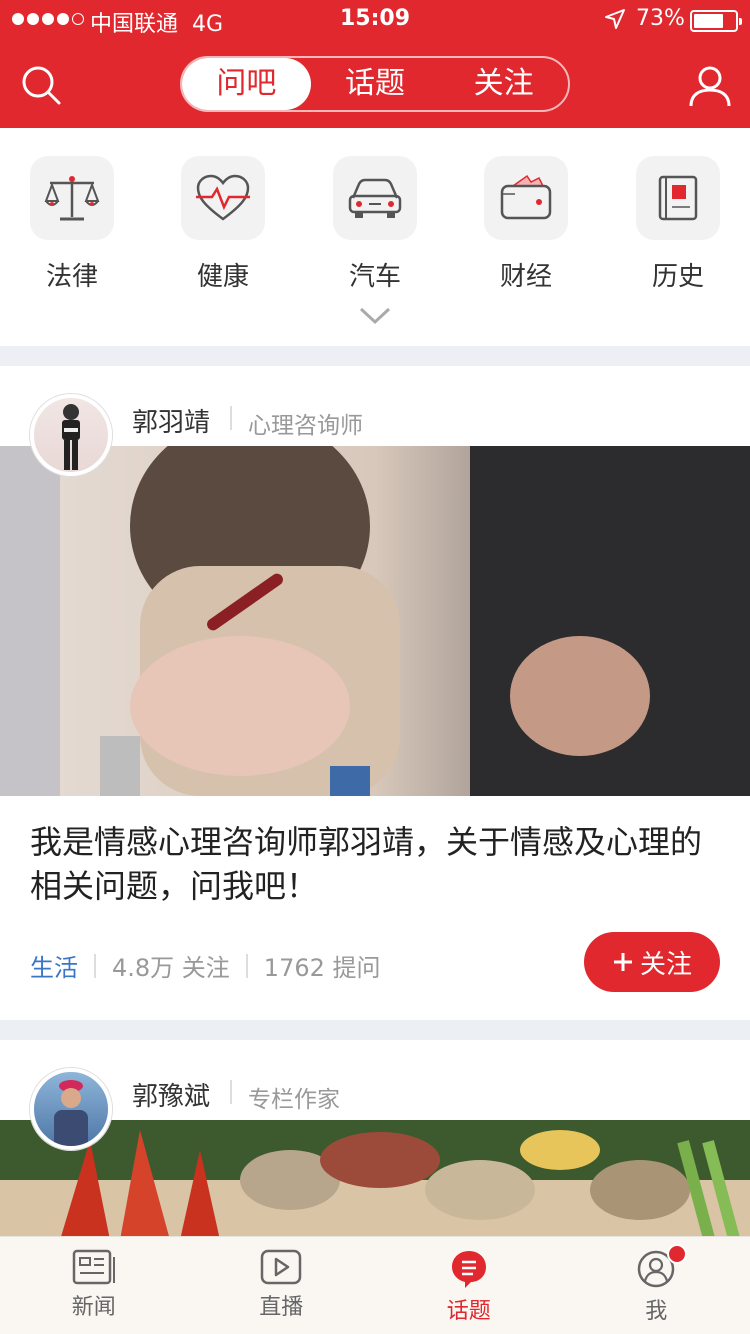  I want to click on battery-icon, so click(716, 21).